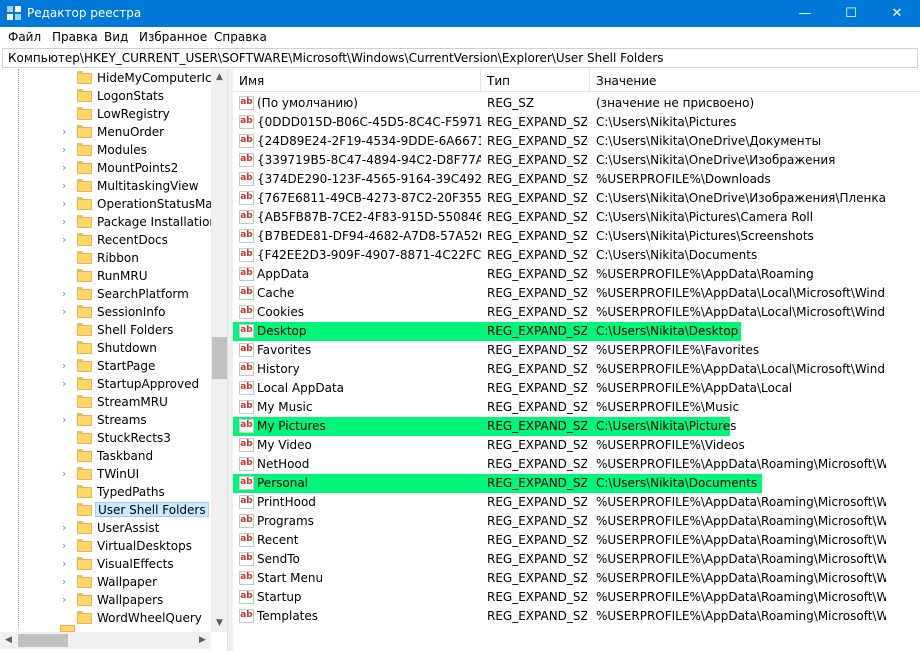  I want to click on tree-item: › Wallpapers, so click(105, 600).